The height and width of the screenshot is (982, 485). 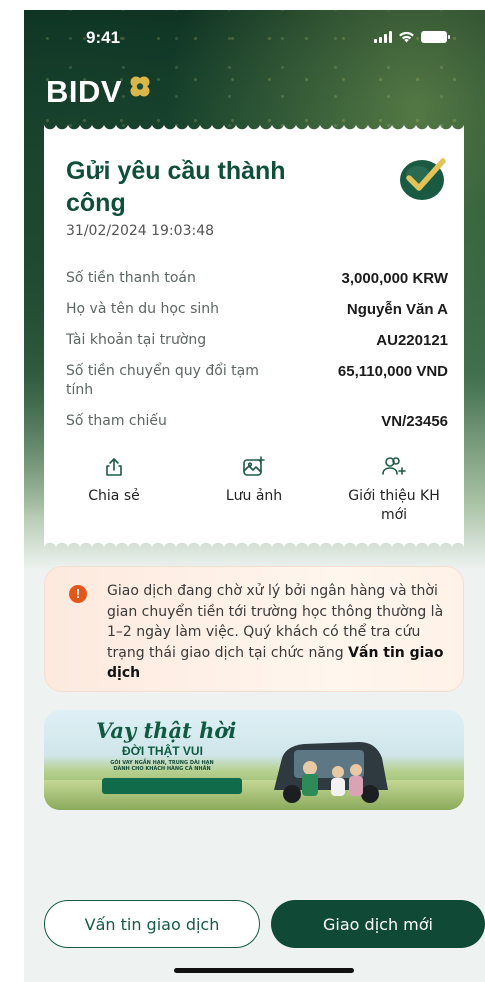 I want to click on share-button: Chia sẻ, so click(x=114, y=489).